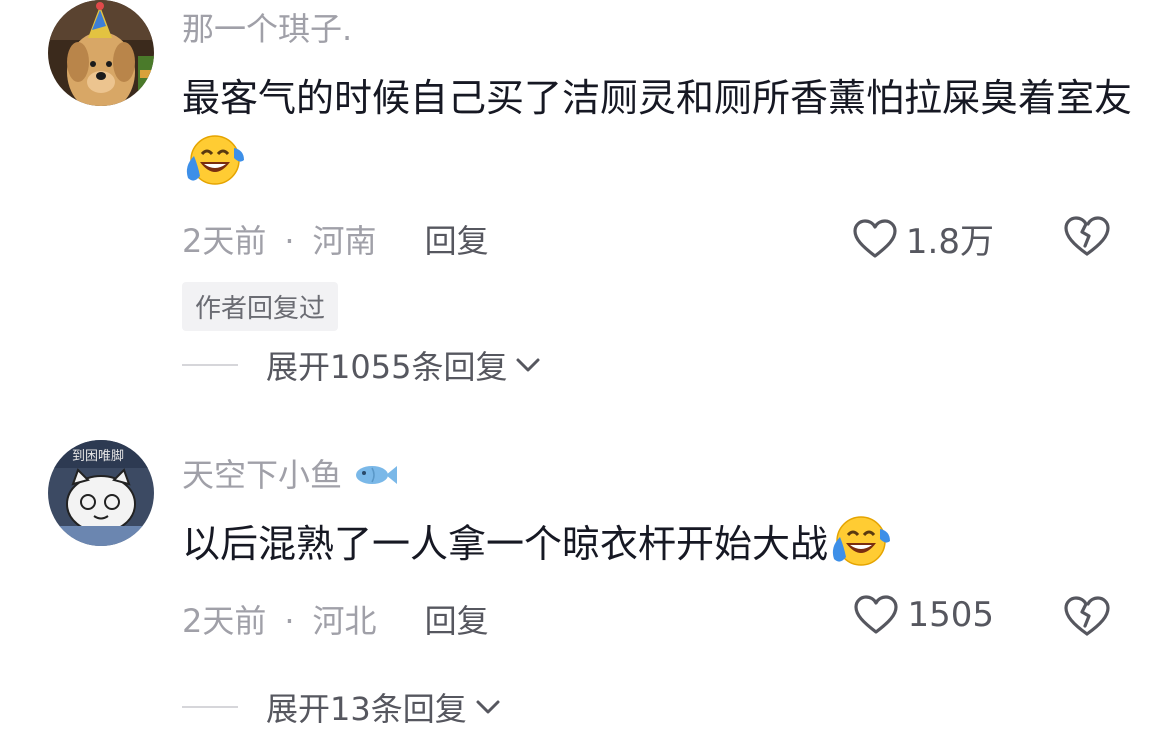 The height and width of the screenshot is (730, 1170). I want to click on expand-replies-button: 展开13条回复, so click(341, 707).